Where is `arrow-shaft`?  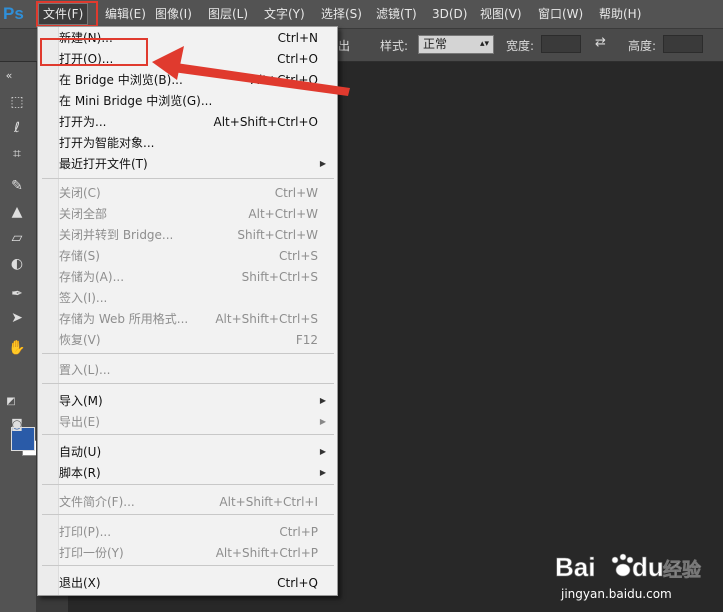
arrow-shaft is located at coordinates (261, 79).